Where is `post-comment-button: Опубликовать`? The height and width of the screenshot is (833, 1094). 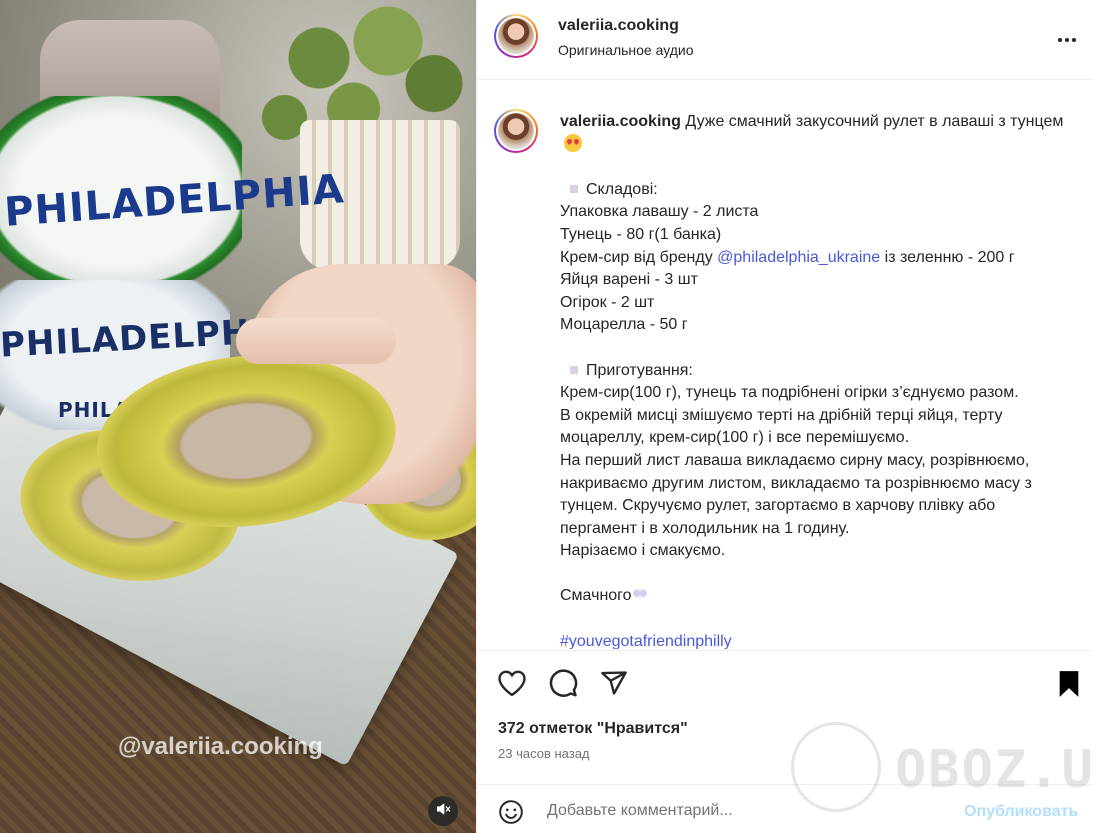
post-comment-button: Опубликовать is located at coordinates (1021, 812).